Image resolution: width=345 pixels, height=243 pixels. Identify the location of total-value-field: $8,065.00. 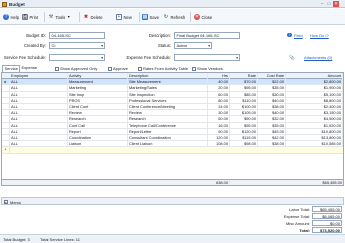
(327, 216).